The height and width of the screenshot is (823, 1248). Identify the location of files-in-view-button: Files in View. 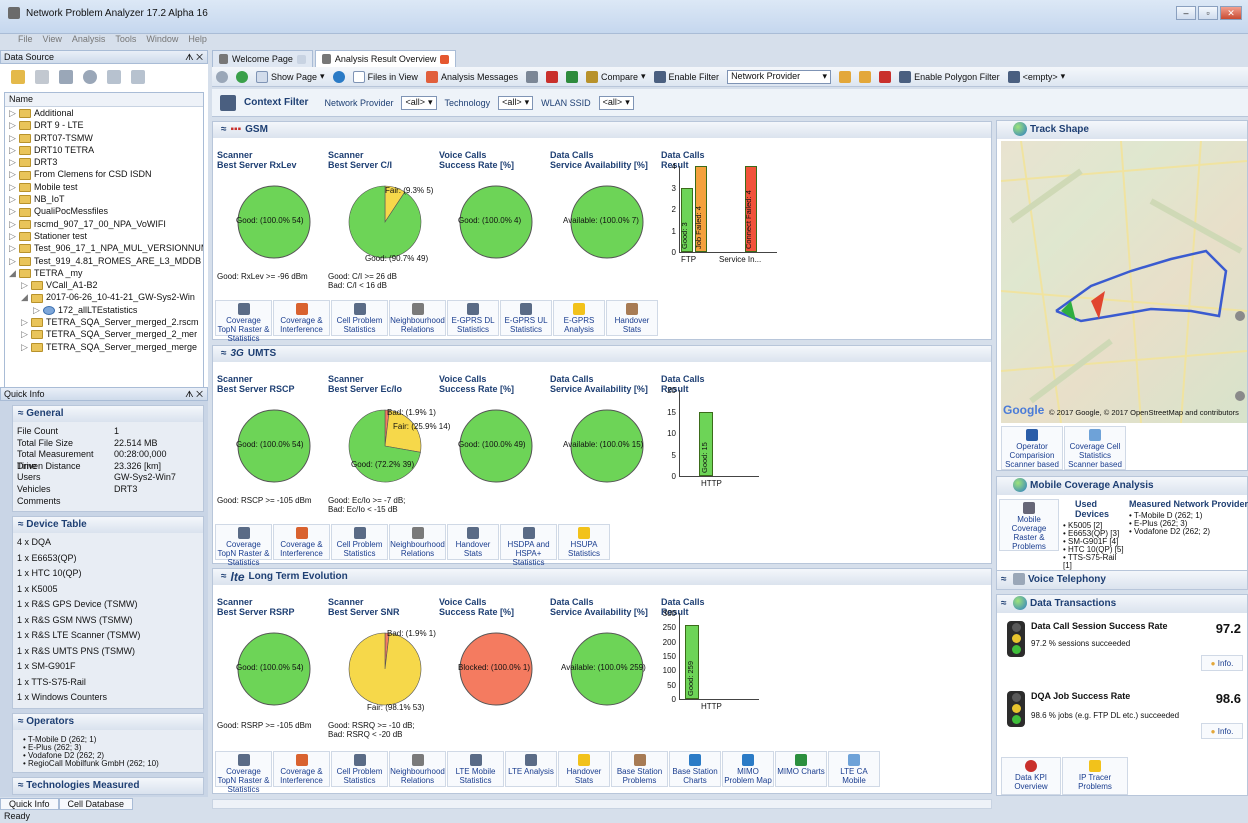
(385, 76).